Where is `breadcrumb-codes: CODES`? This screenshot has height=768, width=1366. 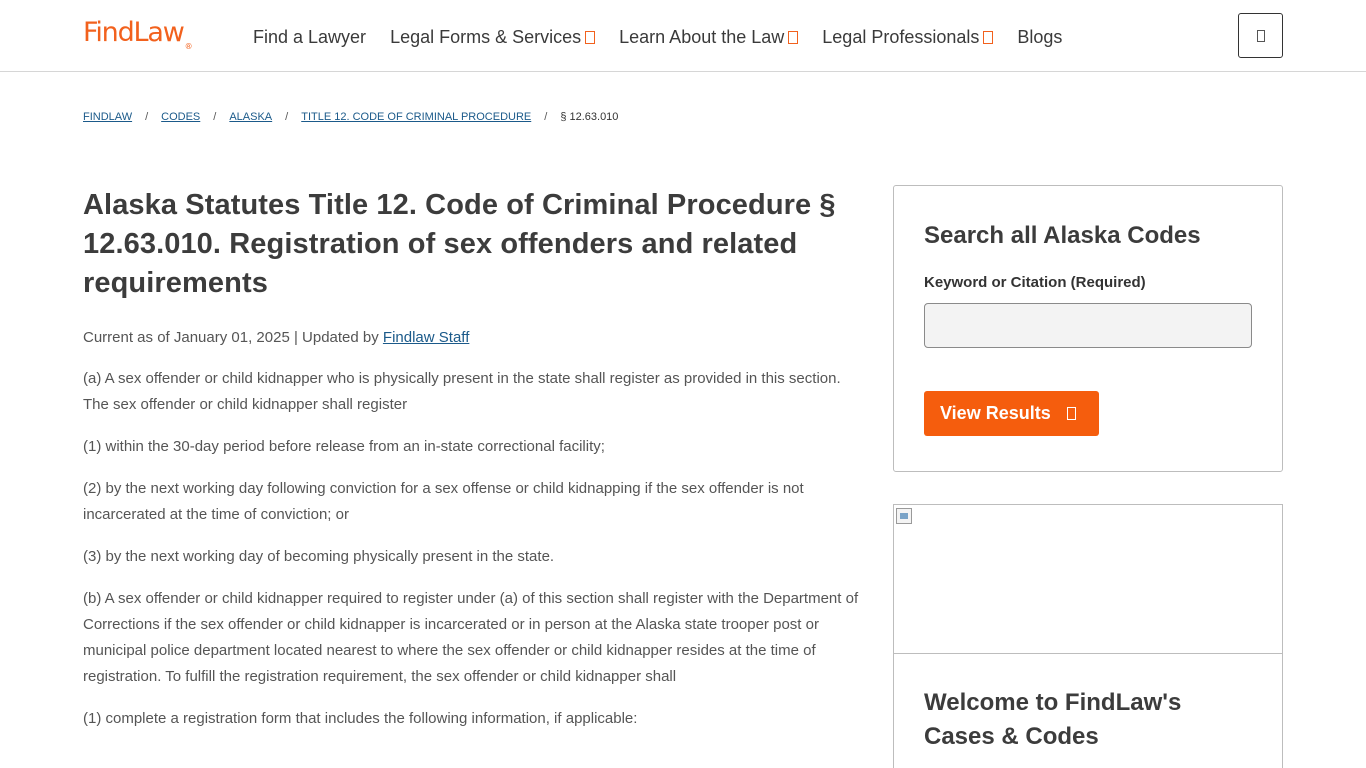 breadcrumb-codes: CODES is located at coordinates (180, 117).